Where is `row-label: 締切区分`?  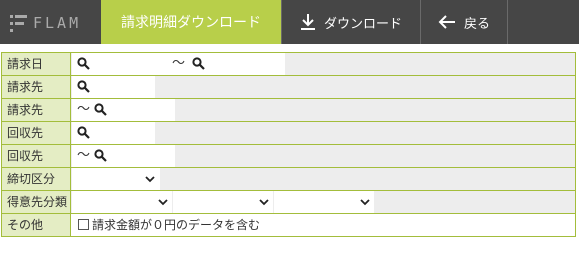 row-label: 締切区分 is located at coordinates (36, 179).